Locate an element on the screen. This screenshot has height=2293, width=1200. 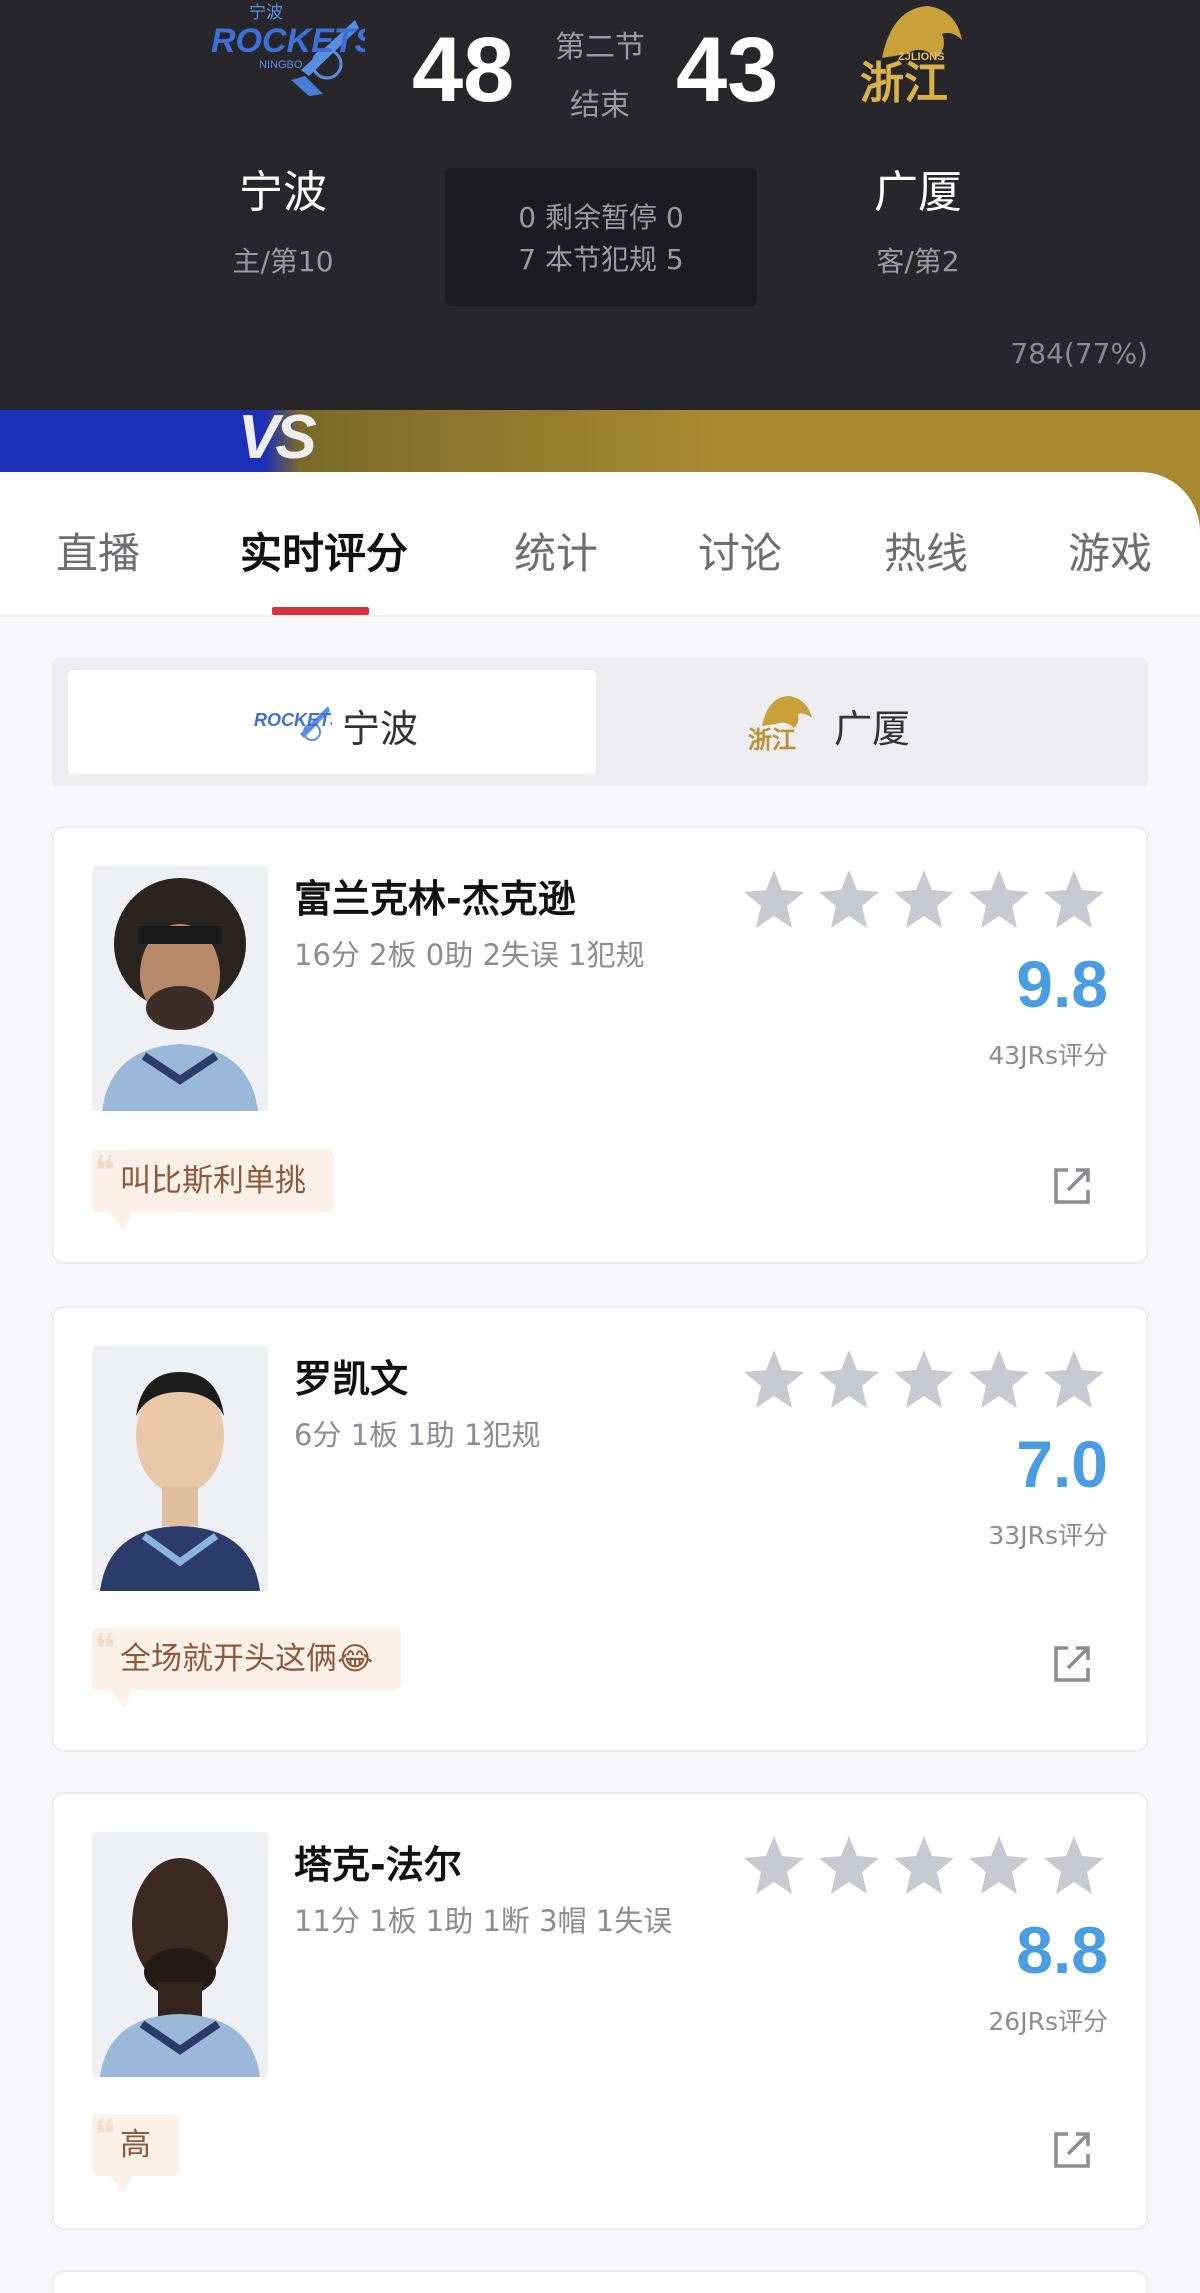
player-name: 塔克-法尔 is located at coordinates (378, 1865).